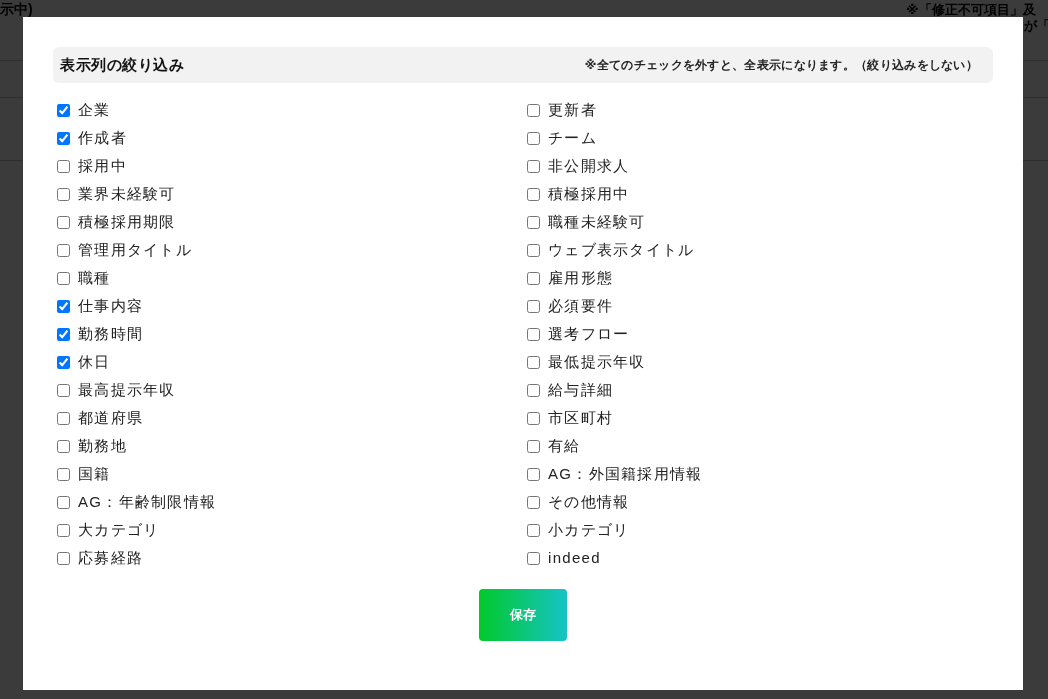 Image resolution: width=1048 pixels, height=699 pixels. I want to click on checkbox-label: 給与詳細, so click(581, 390).